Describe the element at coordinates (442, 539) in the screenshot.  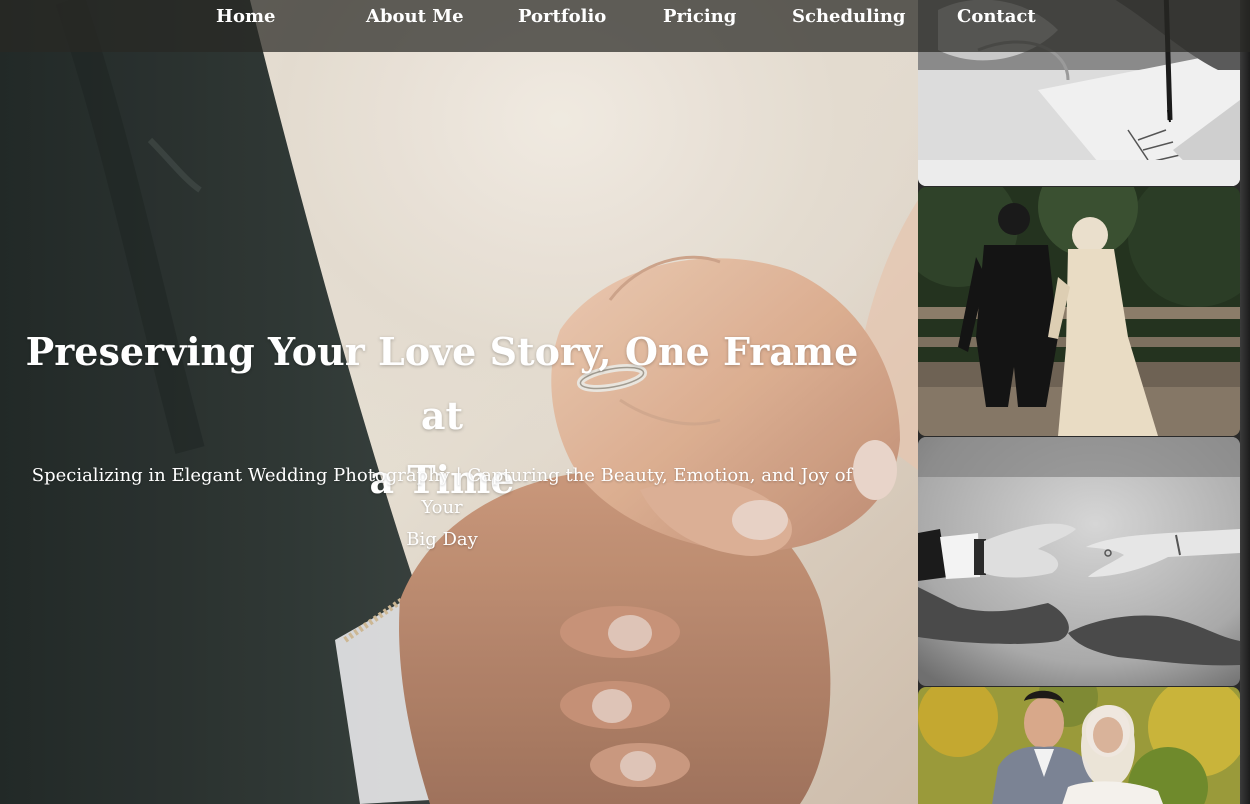
I see `hero-subtitle-line-2: Big Day` at that location.